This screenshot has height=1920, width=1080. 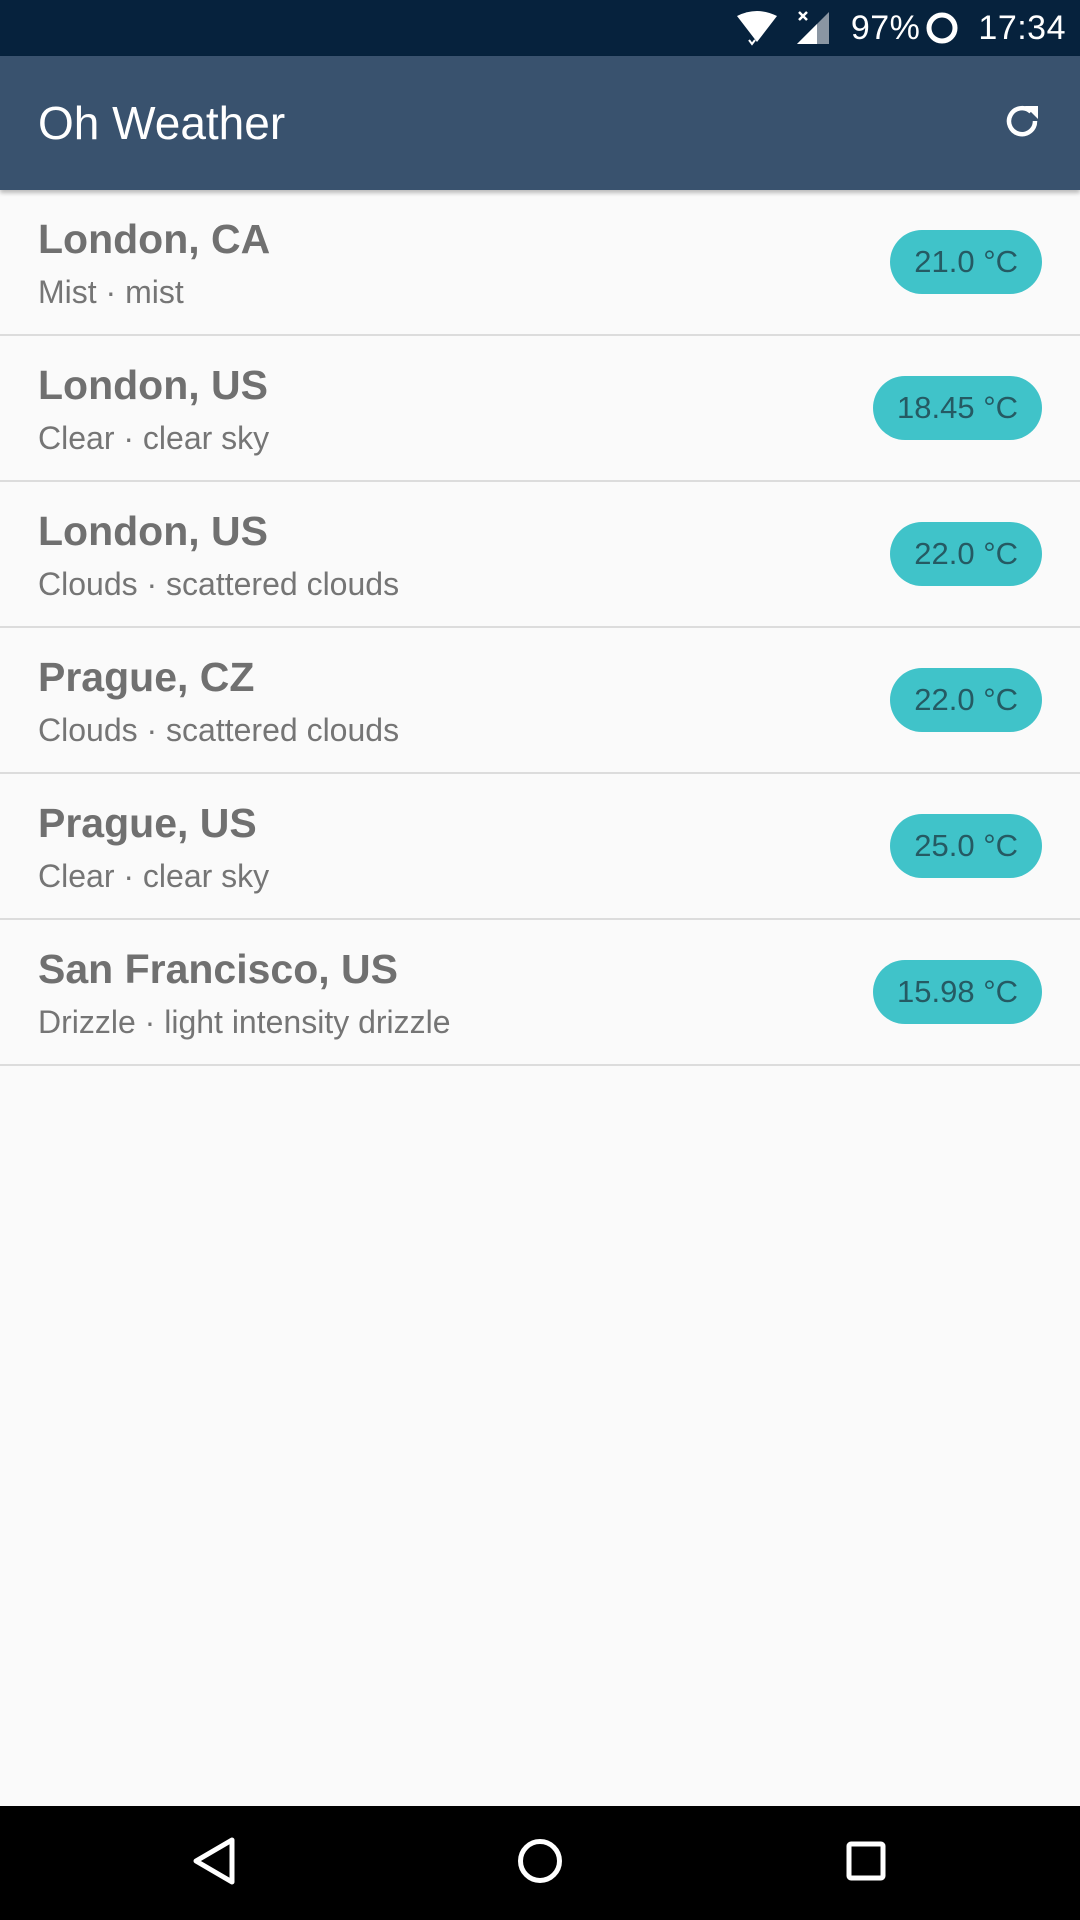 What do you see at coordinates (218, 969) in the screenshot?
I see `city-name: San Francisco, US` at bounding box center [218, 969].